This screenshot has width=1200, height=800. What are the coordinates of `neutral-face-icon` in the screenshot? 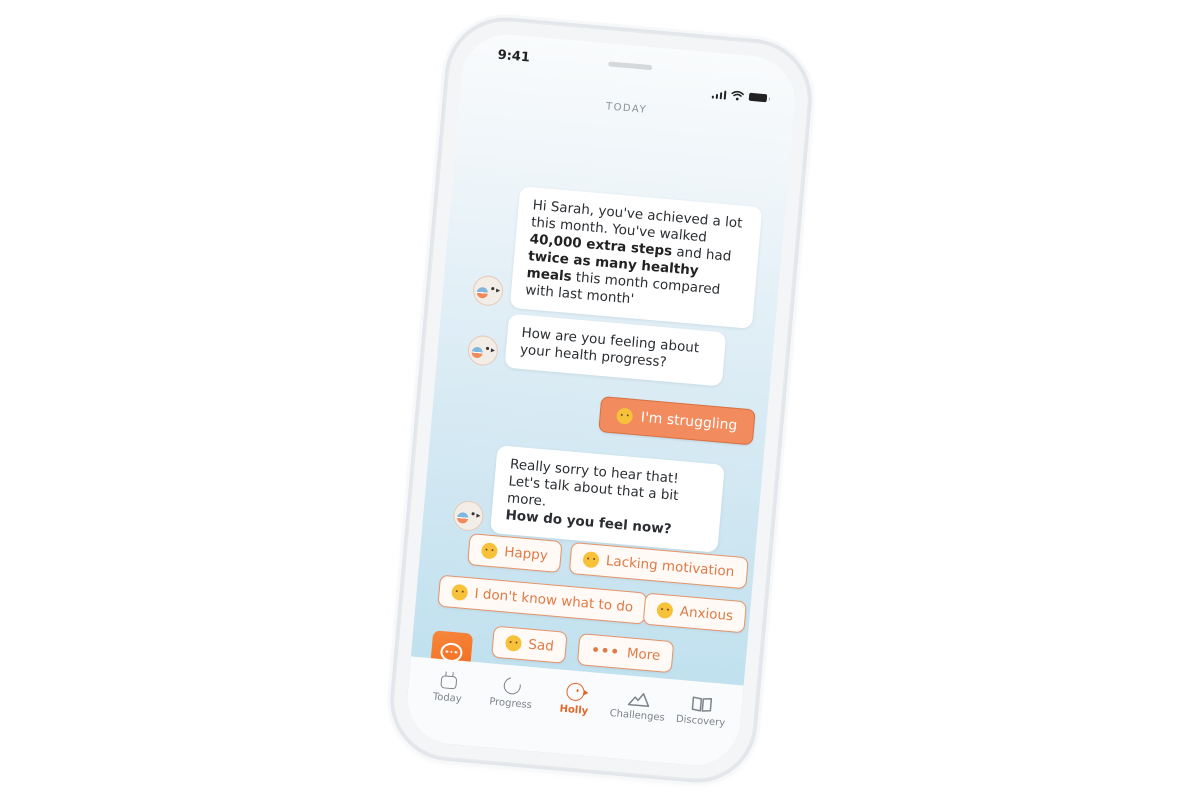 It's located at (591, 560).